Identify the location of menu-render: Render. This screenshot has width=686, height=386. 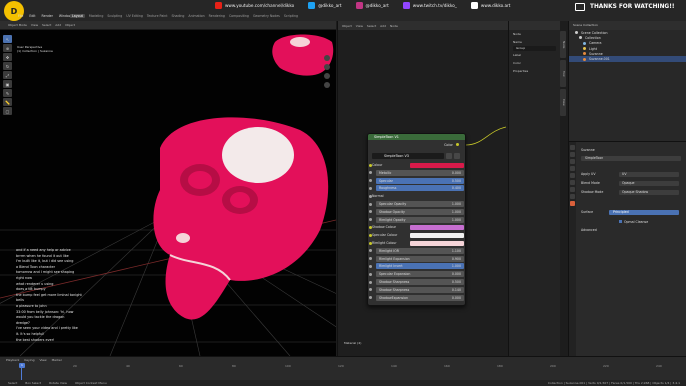
(47, 16).